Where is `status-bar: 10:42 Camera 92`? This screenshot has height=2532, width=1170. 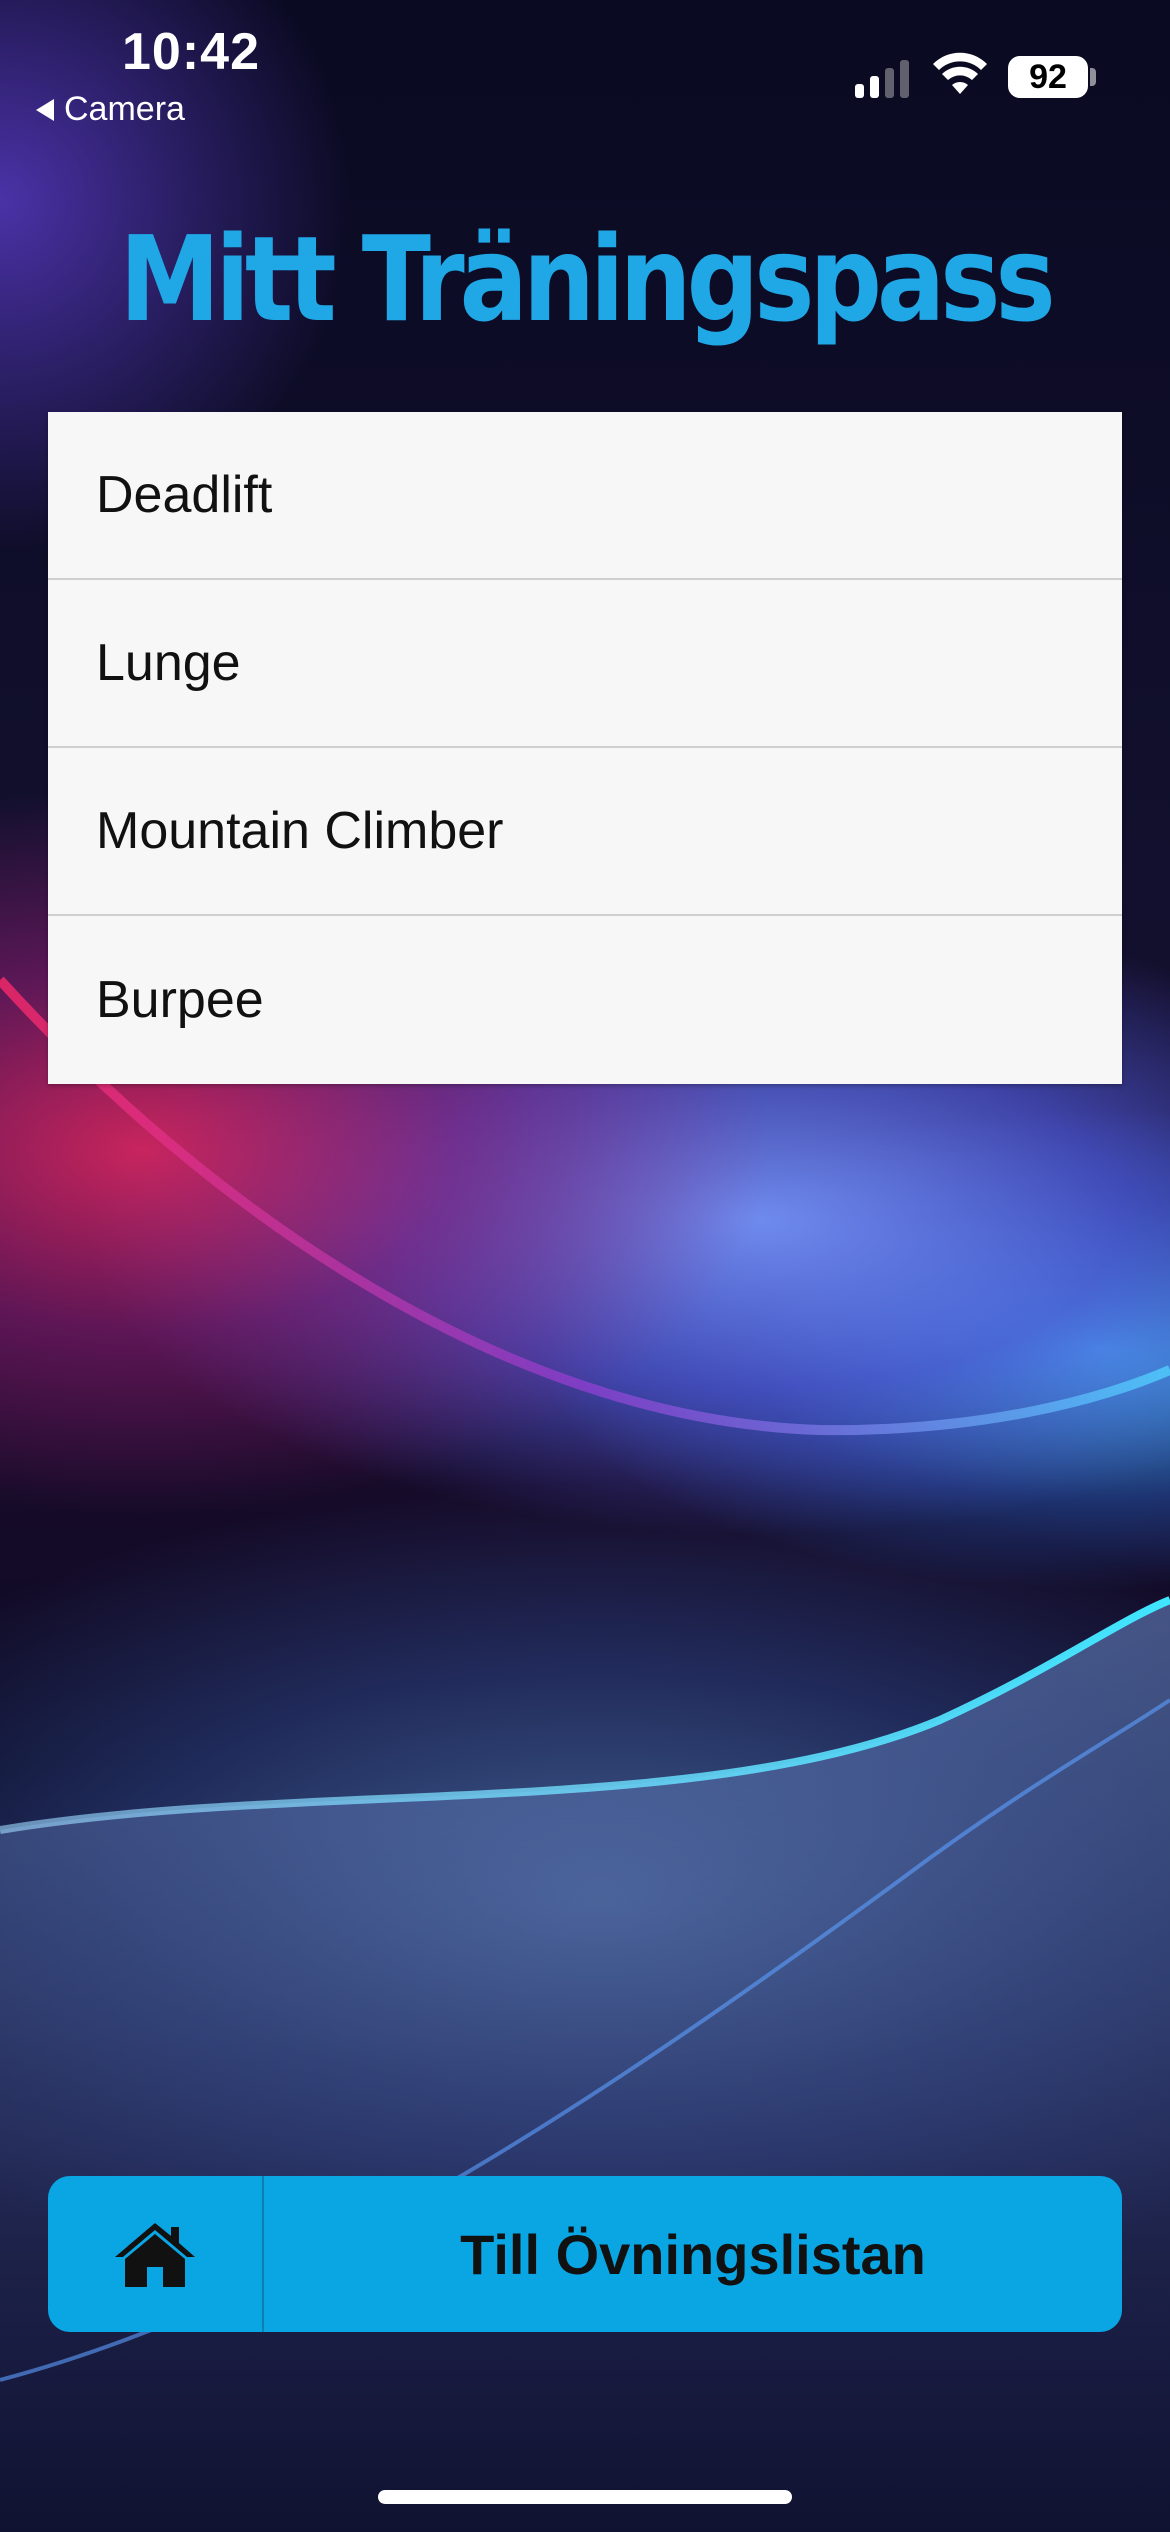
status-bar: 10:42 Camera 92 is located at coordinates (585, 70).